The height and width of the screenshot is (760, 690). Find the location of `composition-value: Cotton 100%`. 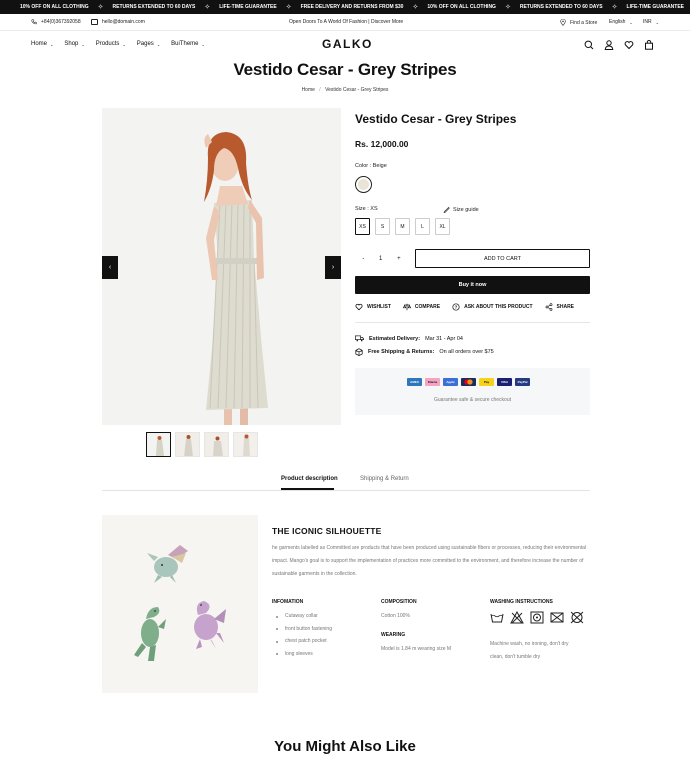

composition-value: Cotton 100% is located at coordinates (395, 616).